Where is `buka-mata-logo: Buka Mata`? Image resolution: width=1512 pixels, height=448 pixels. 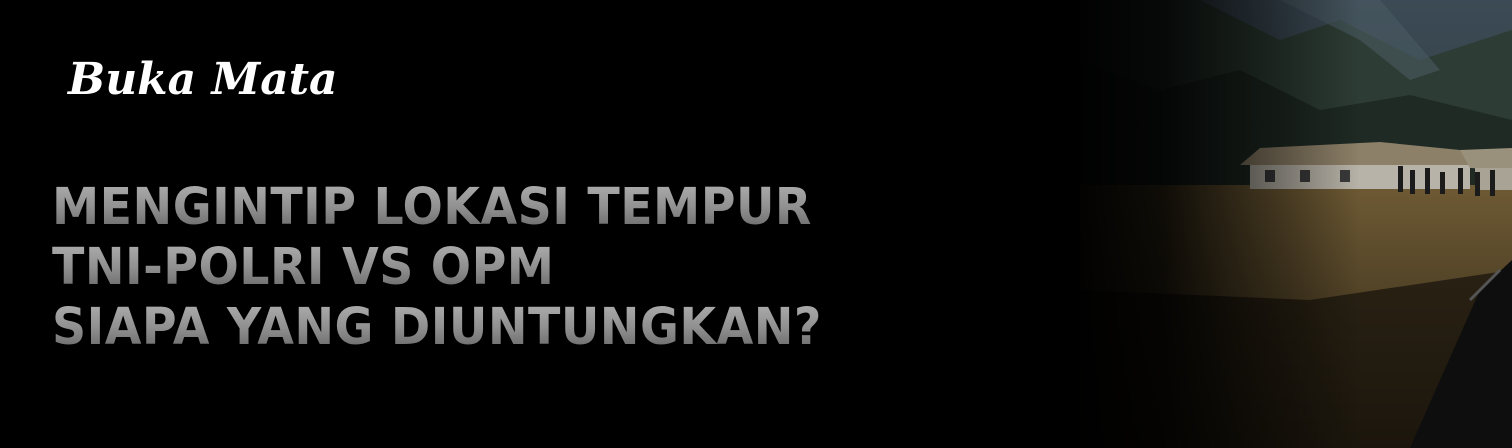
buka-mata-logo: Buka Mata is located at coordinates (211, 81).